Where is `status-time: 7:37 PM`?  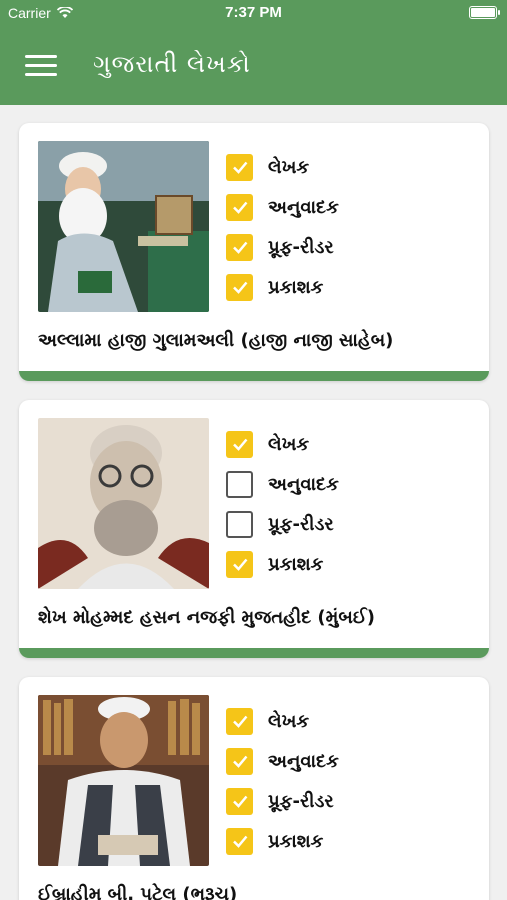 status-time: 7:37 PM is located at coordinates (253, 12).